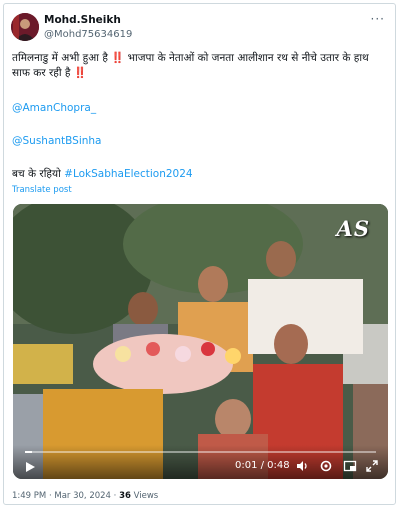 The image size is (400, 508). I want to click on timestamp: 1:49 PM · Mar 30, 2024 ·, so click(65, 496).